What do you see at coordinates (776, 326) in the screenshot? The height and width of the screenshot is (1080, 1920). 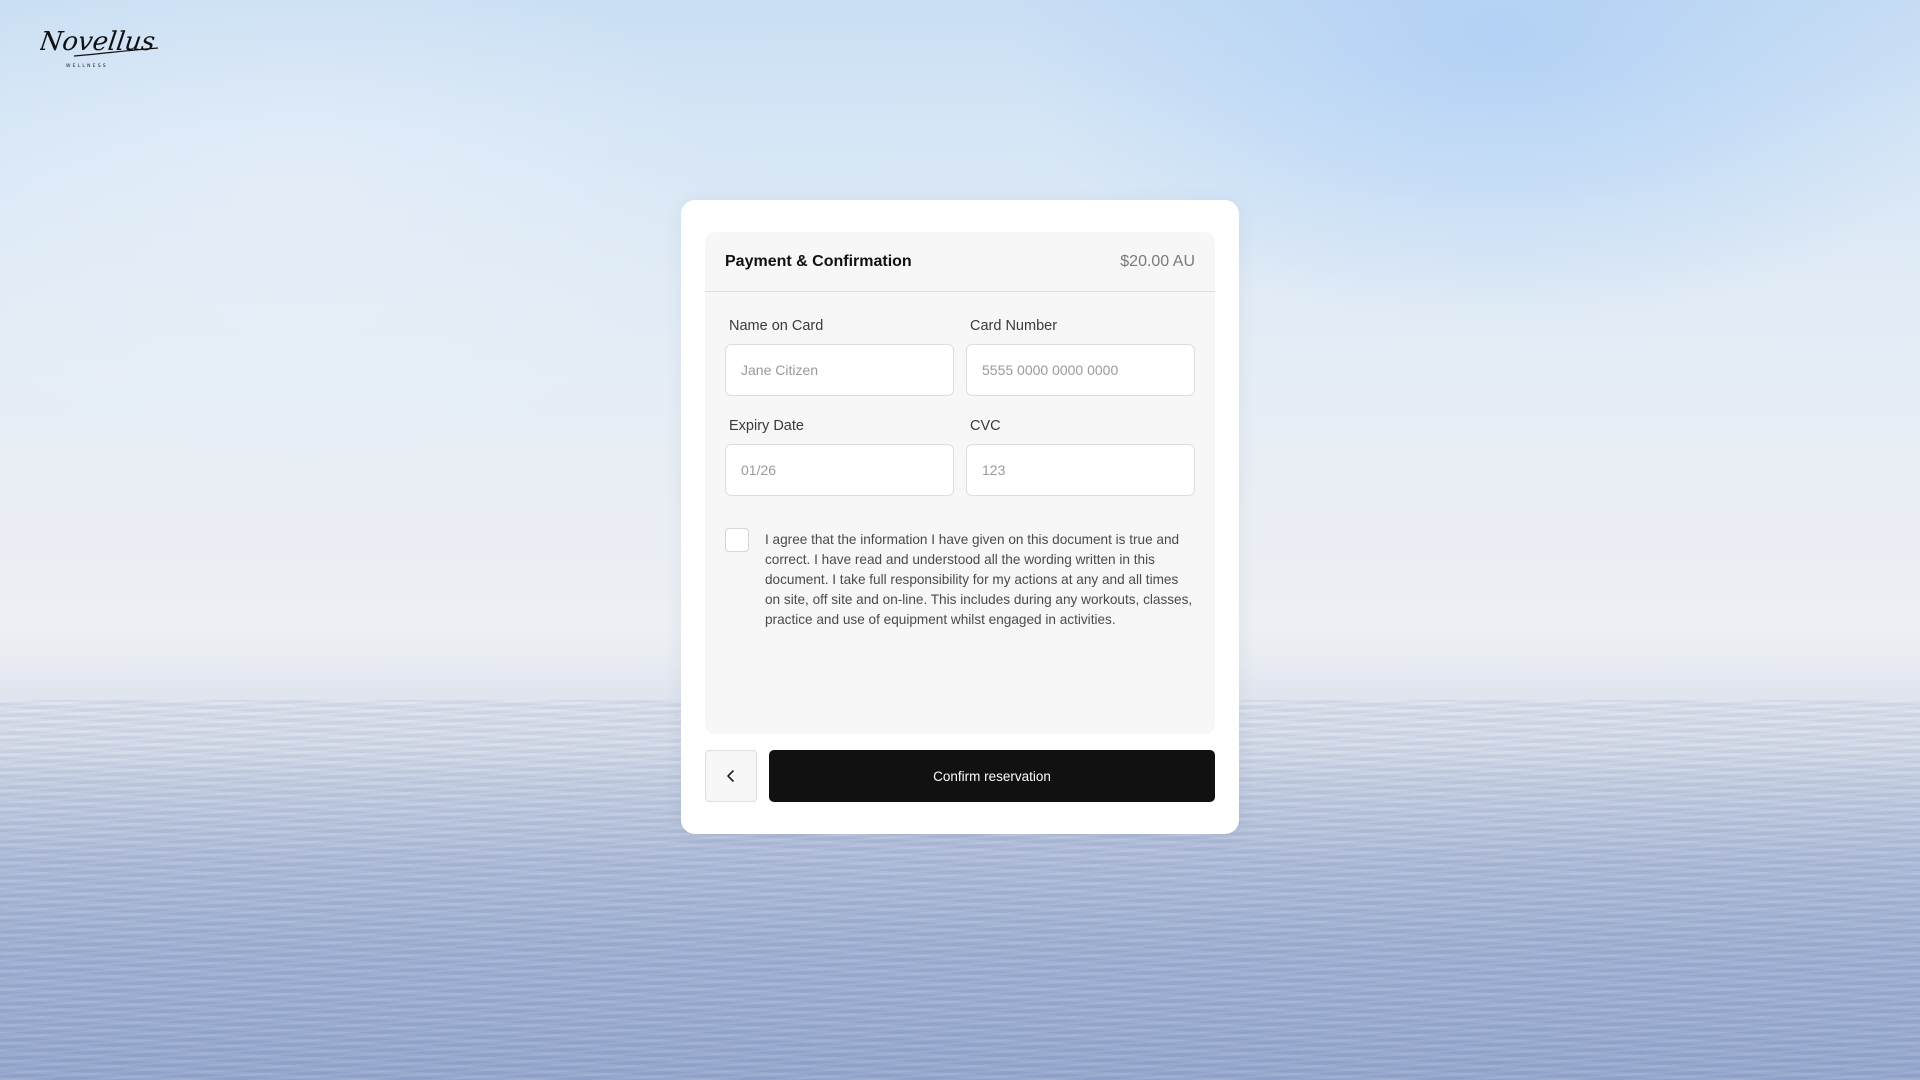 I see `name-on-card-label: Name on Card` at bounding box center [776, 326].